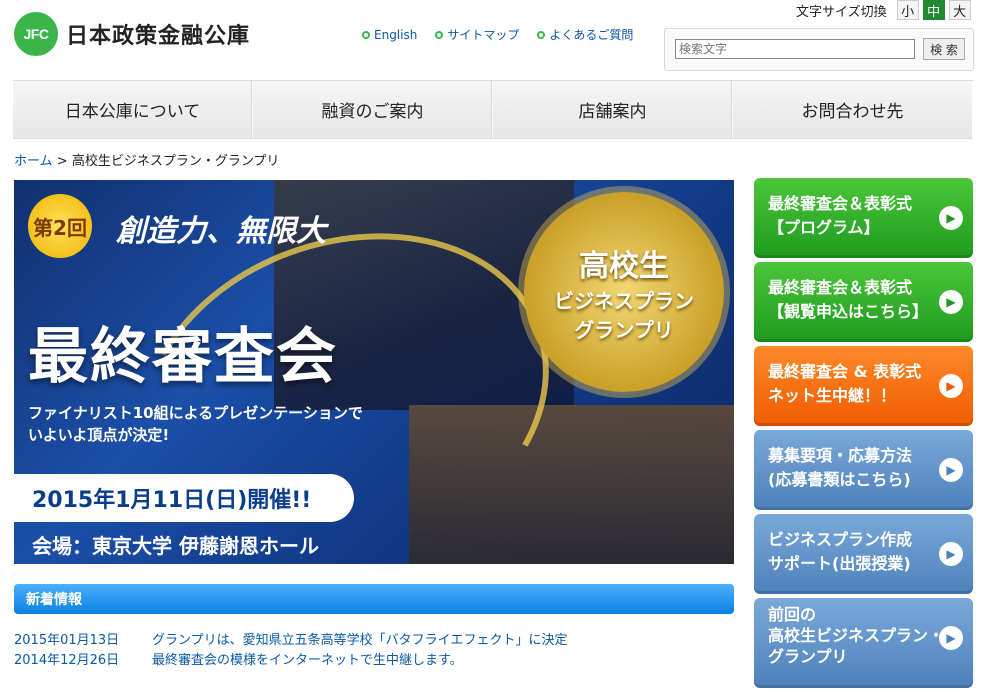 This screenshot has width=983, height=692. What do you see at coordinates (175, 546) in the screenshot?
I see `banner-venue: 会場：東京大学 伊藤謝恩ホール` at bounding box center [175, 546].